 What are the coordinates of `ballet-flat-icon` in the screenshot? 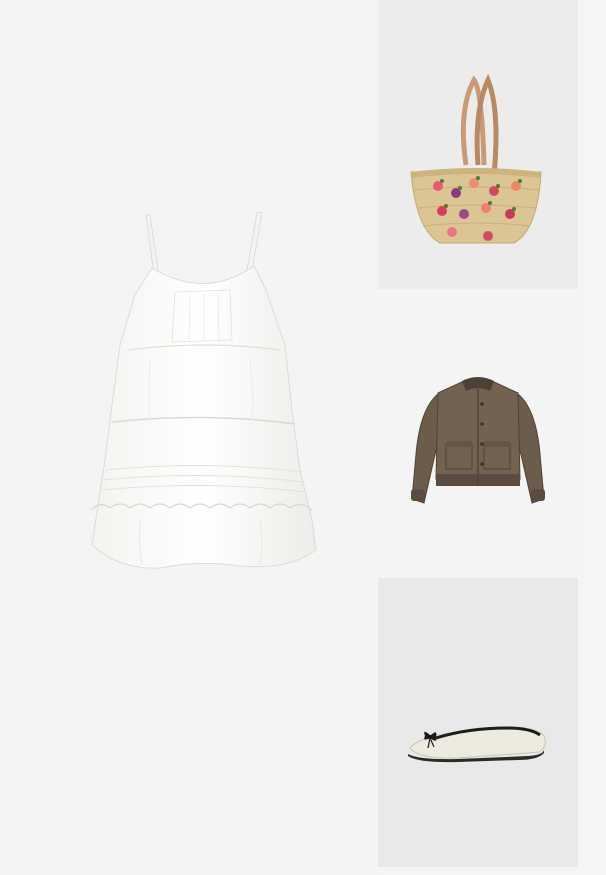 It's located at (477, 744).